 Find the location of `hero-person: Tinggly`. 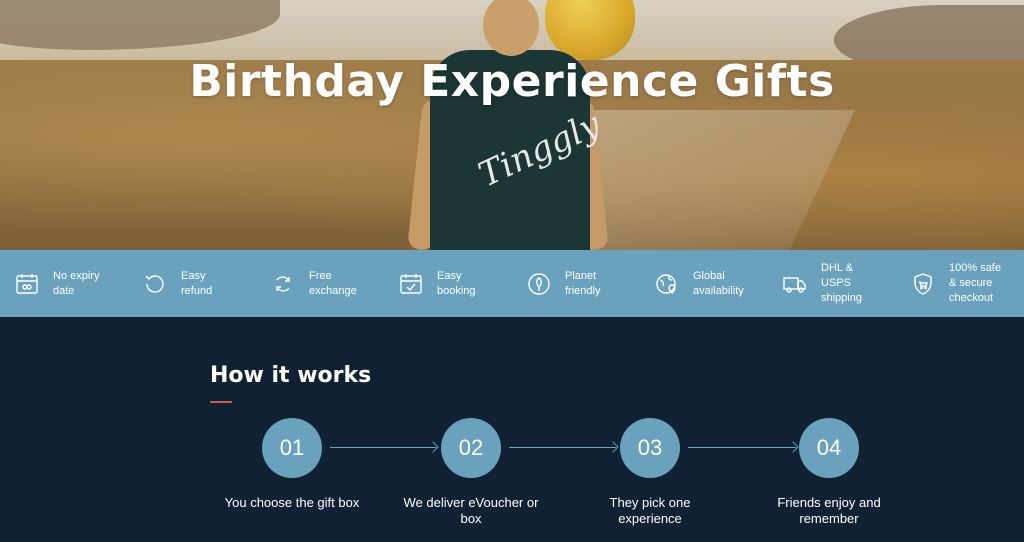

hero-person: Tinggly is located at coordinates (508, 125).